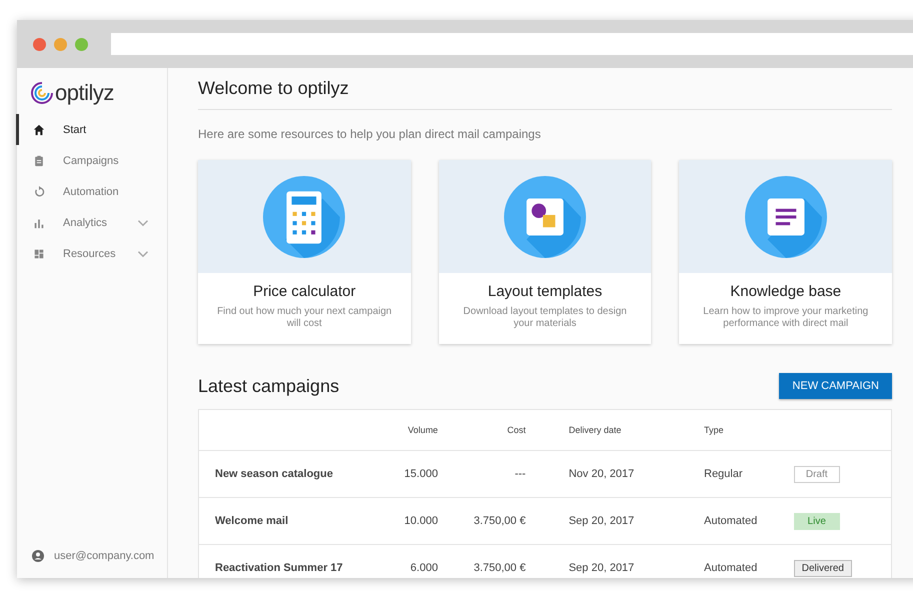 Image resolution: width=913 pixels, height=600 pixels. What do you see at coordinates (39, 222) in the screenshot?
I see `bars-icon` at bounding box center [39, 222].